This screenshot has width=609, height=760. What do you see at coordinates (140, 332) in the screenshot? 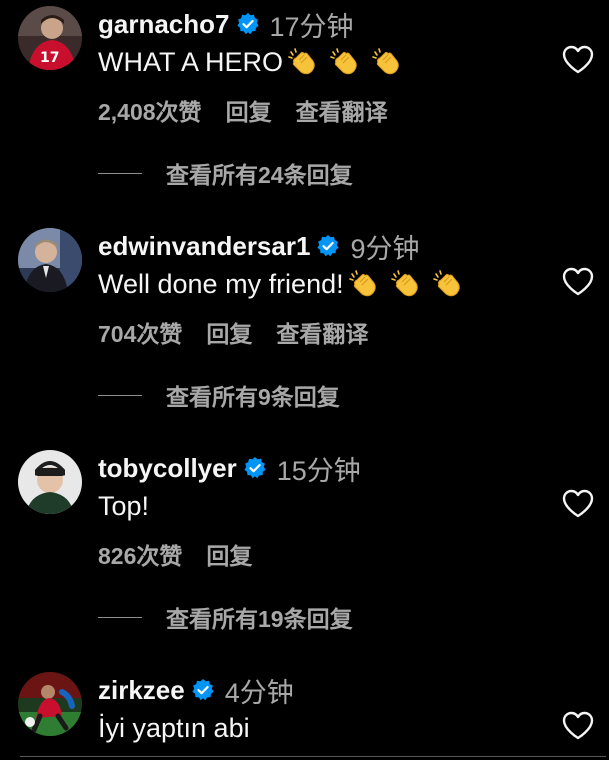
I see `like-count: 704次赞` at bounding box center [140, 332].